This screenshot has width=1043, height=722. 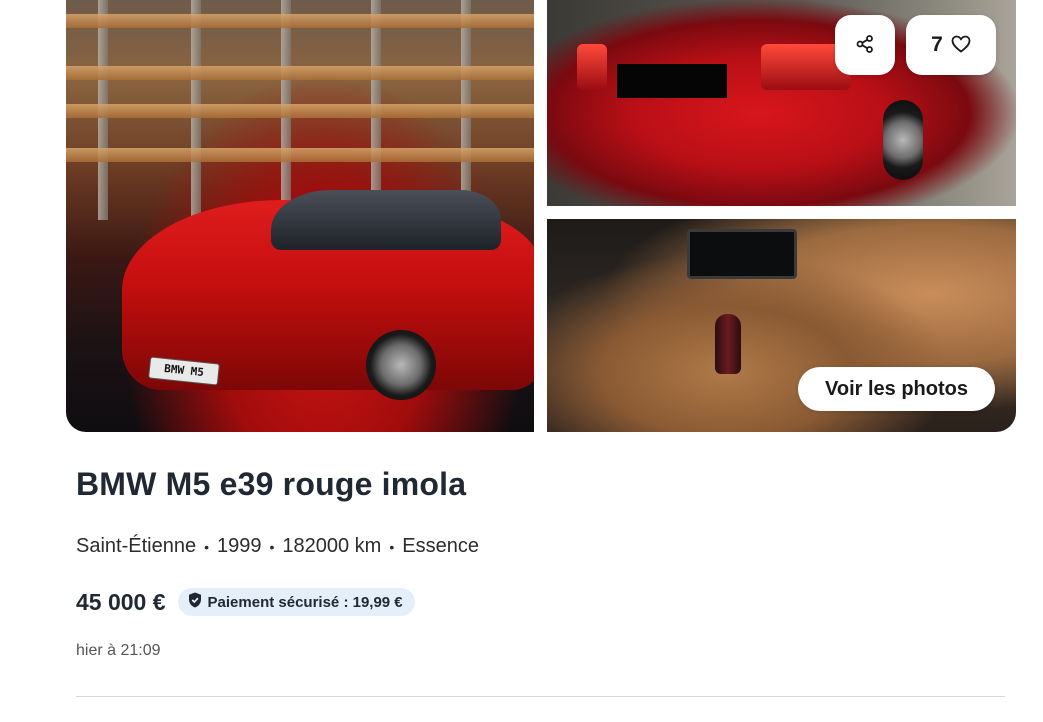 I want to click on secure-payment-badge: Paiement sécurisé : 19,99 €, so click(x=296, y=602).